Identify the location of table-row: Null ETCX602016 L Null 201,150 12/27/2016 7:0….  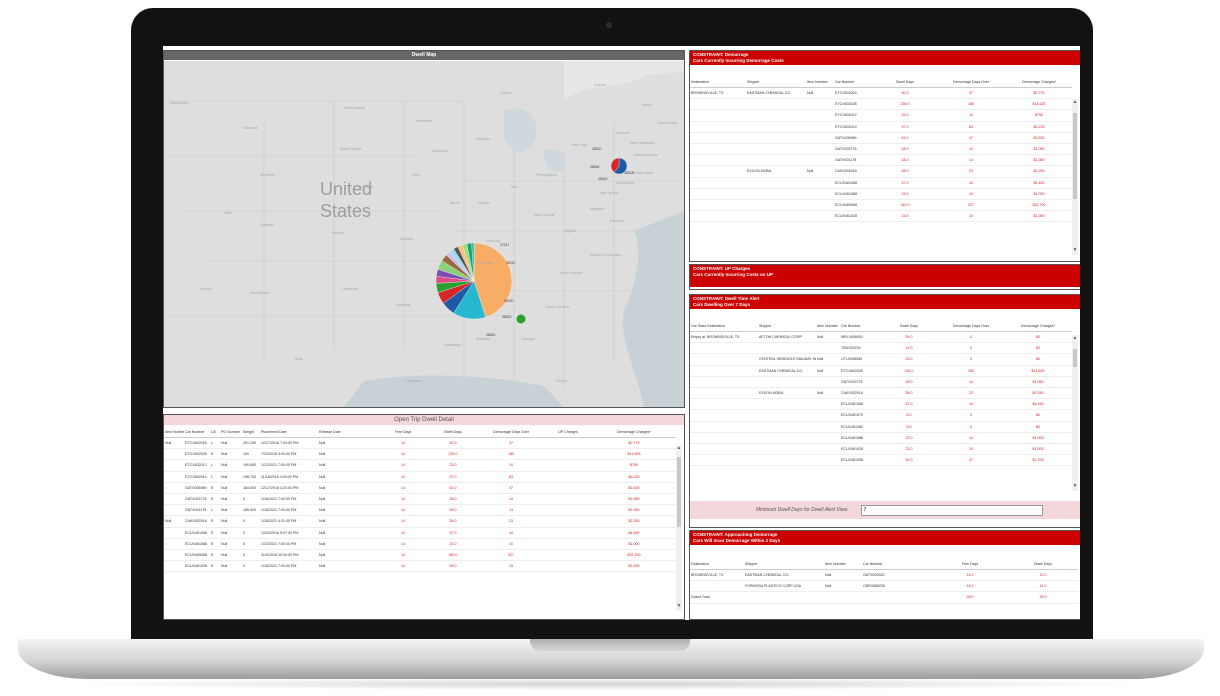
(420, 443).